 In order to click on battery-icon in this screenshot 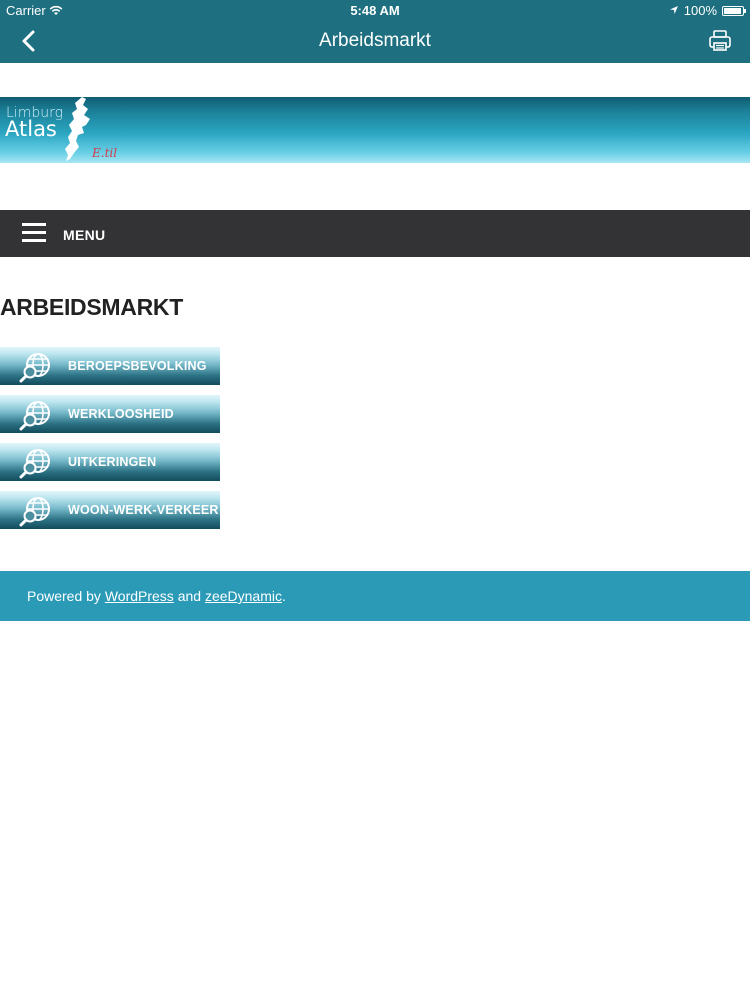, I will do `click(734, 10)`.